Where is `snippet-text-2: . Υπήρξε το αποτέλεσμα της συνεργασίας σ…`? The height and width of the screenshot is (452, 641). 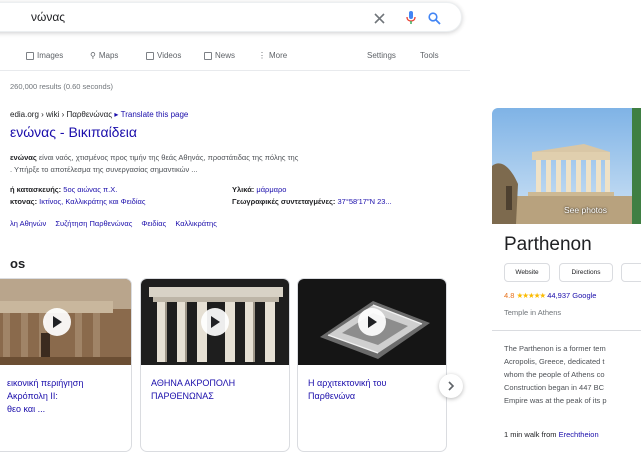
snippet-text-2: . Υπήρξε το αποτέλεσμα της συνεργασίας σ… is located at coordinates (104, 169).